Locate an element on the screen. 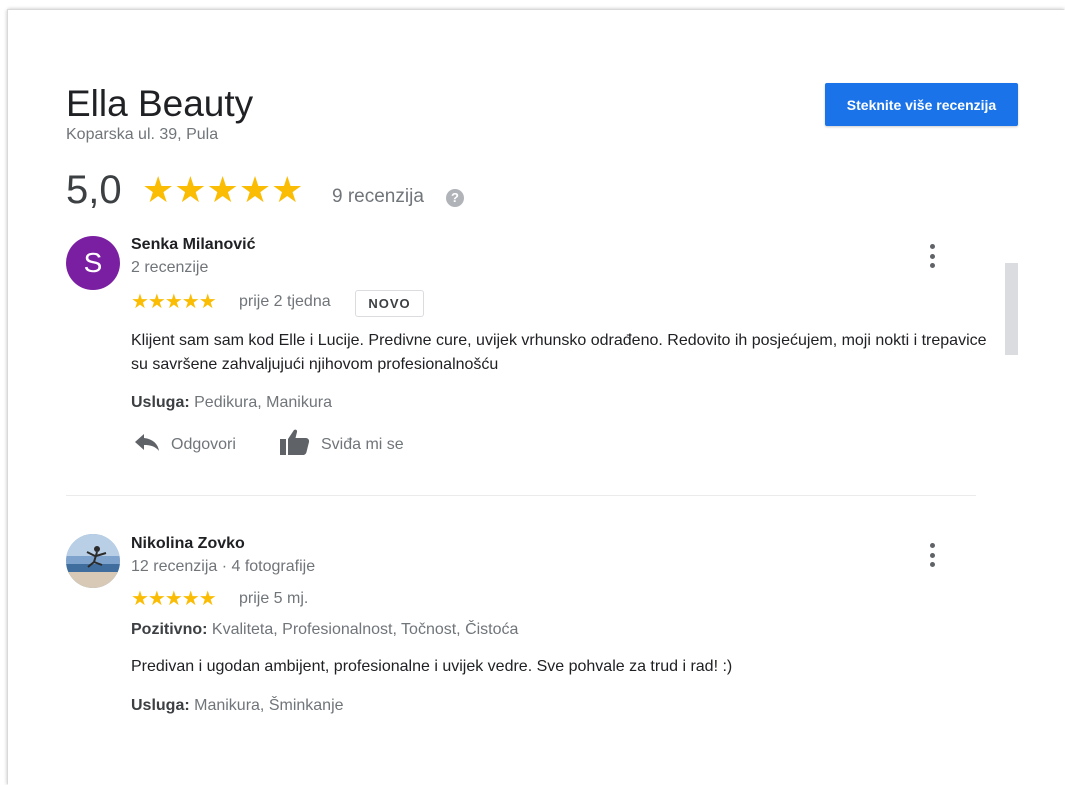  positive-label: Pozitivno: is located at coordinates (169, 629).